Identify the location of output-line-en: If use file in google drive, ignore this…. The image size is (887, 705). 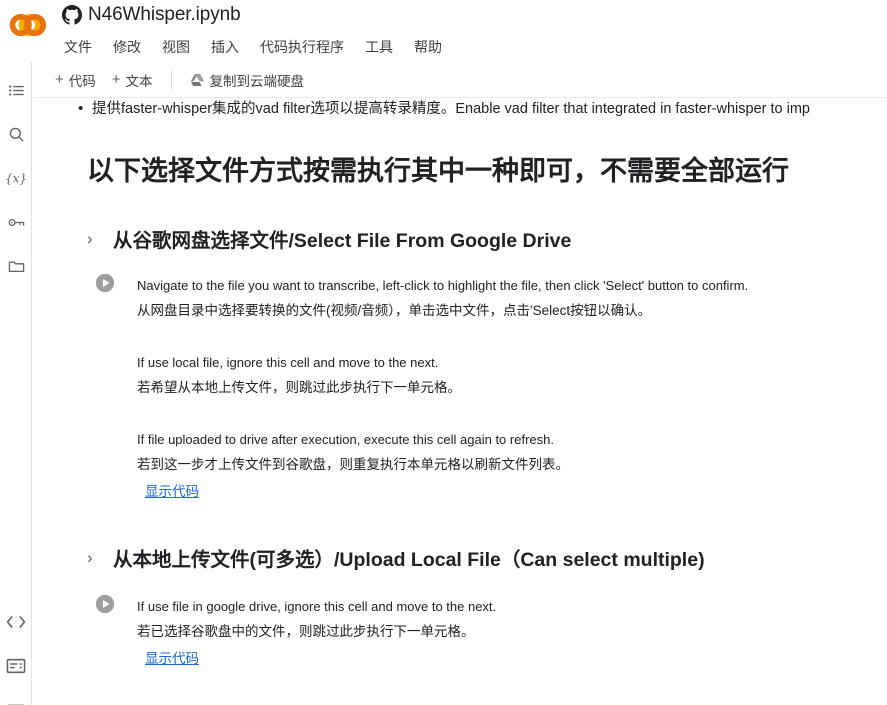
(317, 606).